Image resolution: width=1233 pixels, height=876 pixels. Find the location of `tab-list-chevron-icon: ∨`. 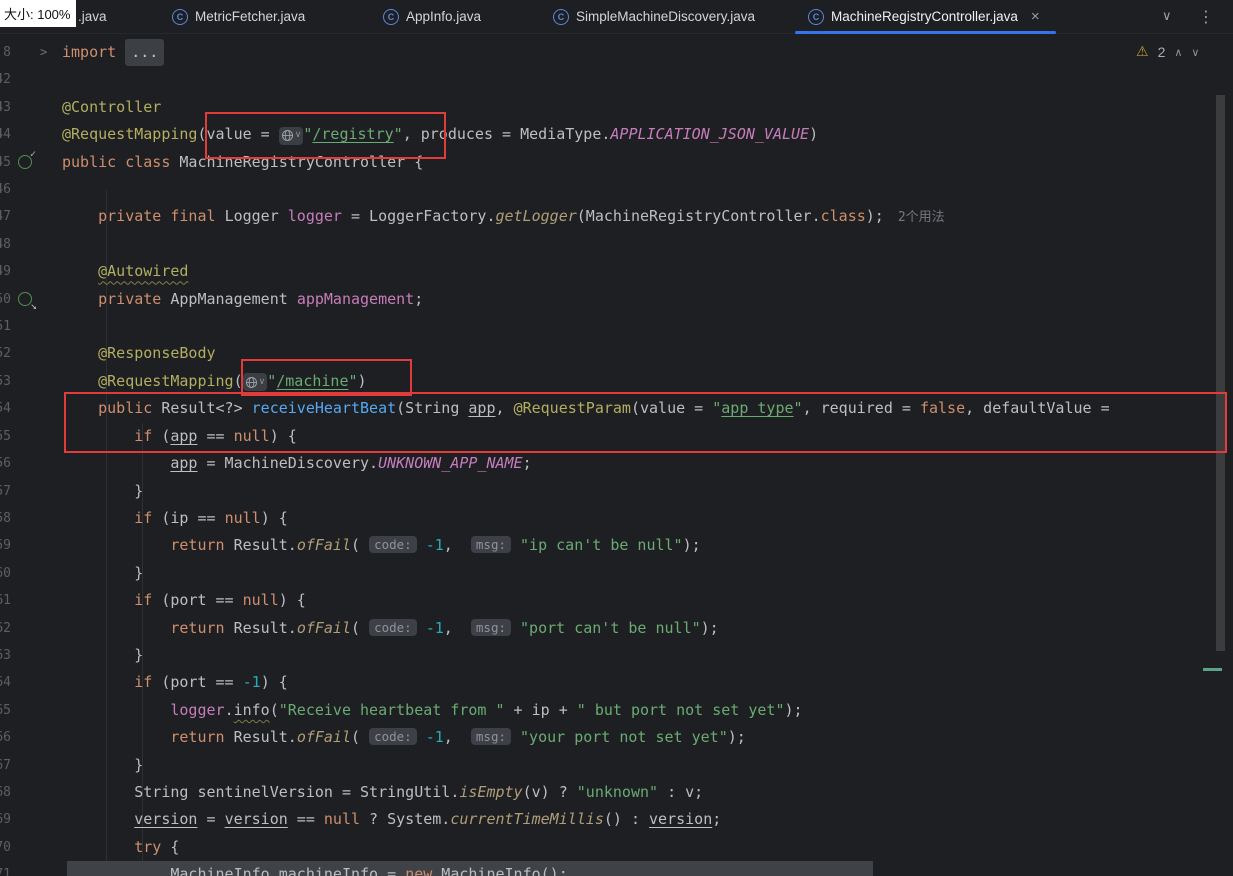

tab-list-chevron-icon: ∨ is located at coordinates (1167, 16).